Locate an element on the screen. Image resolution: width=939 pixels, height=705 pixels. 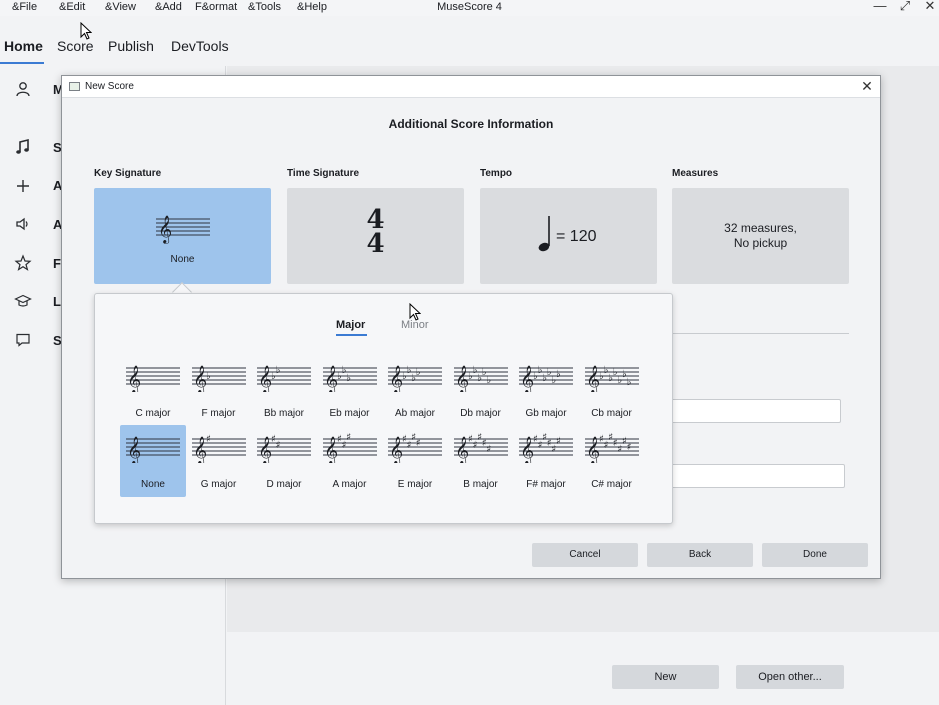
dialog-close-icon: ✕ is located at coordinates (867, 86).